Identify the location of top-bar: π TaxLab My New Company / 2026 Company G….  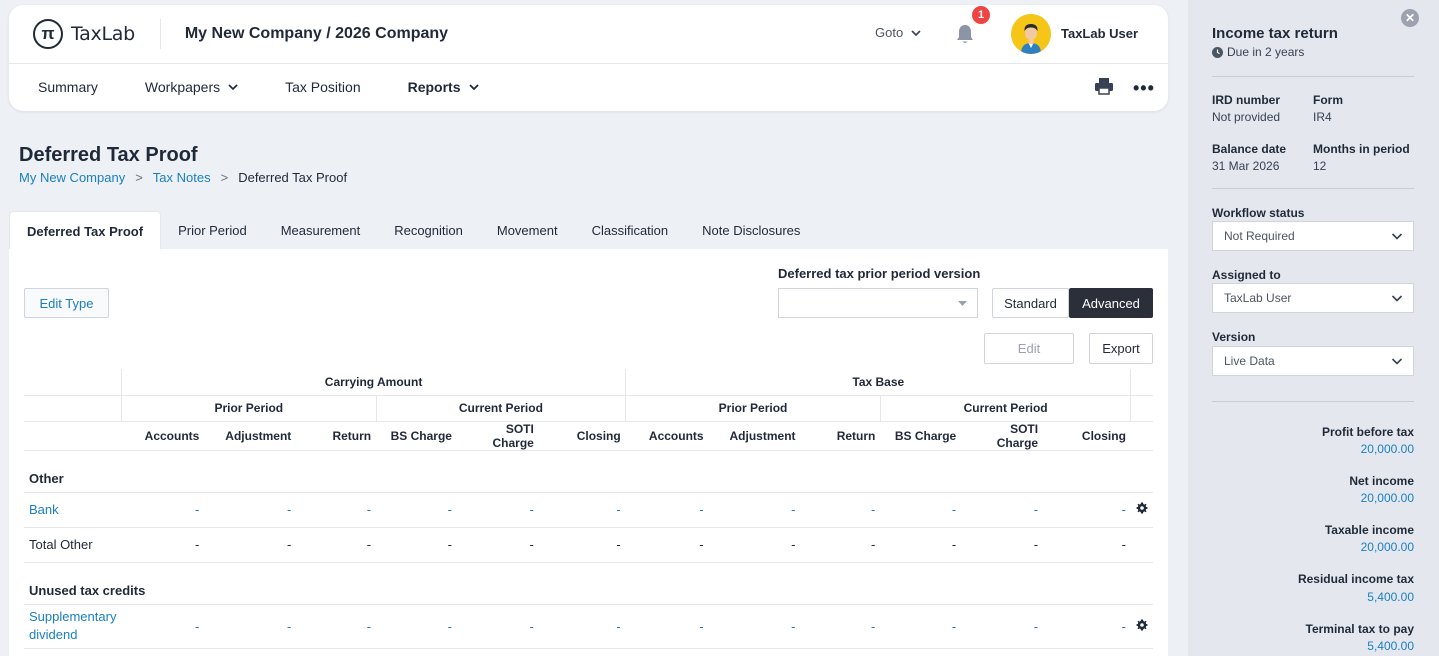
(588, 34).